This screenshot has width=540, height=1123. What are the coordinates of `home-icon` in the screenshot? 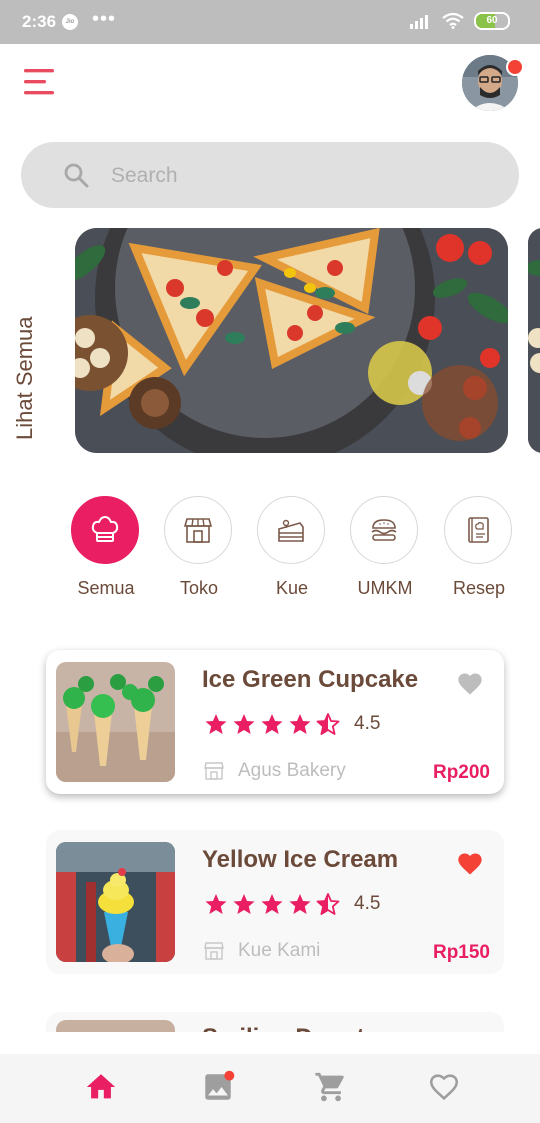 It's located at (101, 1087).